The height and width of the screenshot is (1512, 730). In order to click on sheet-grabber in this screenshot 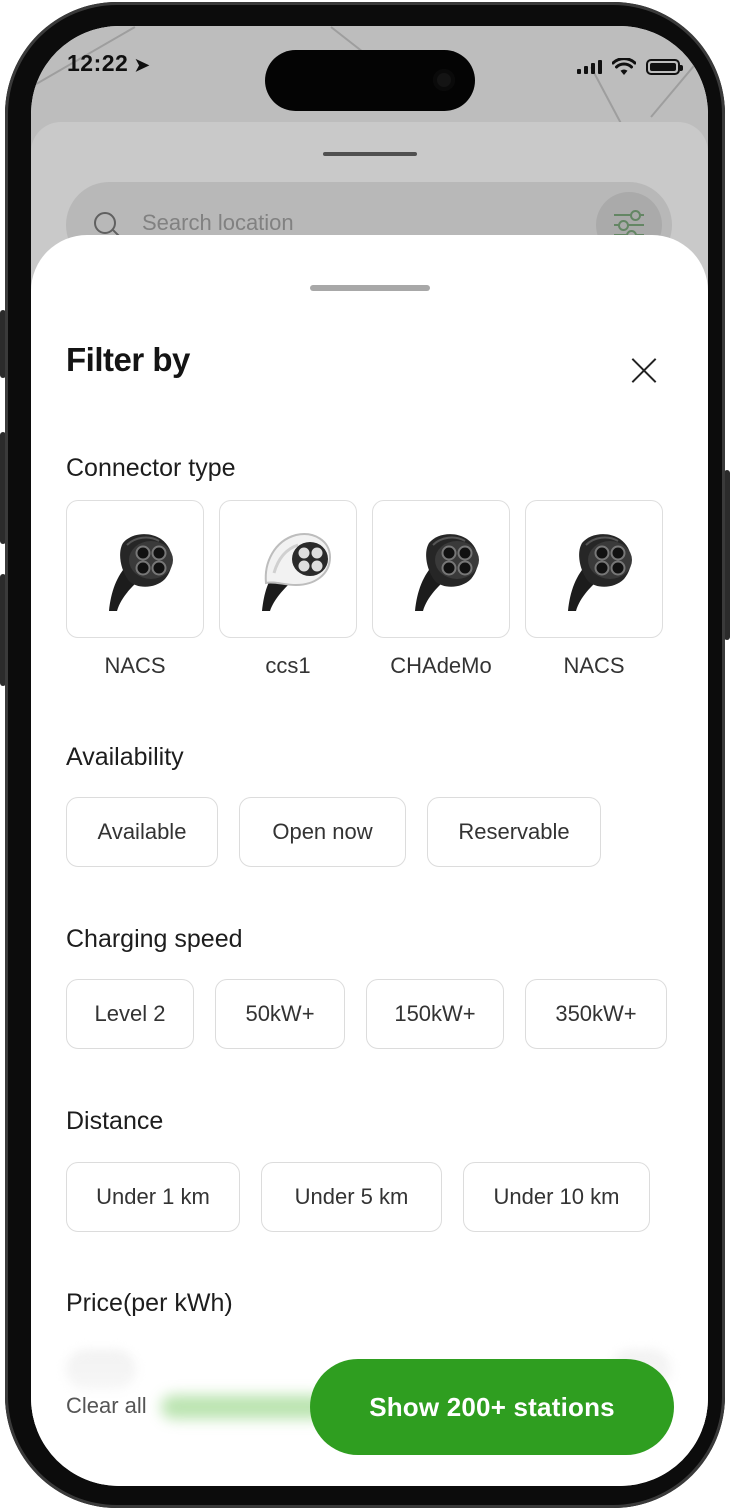, I will do `click(370, 288)`.